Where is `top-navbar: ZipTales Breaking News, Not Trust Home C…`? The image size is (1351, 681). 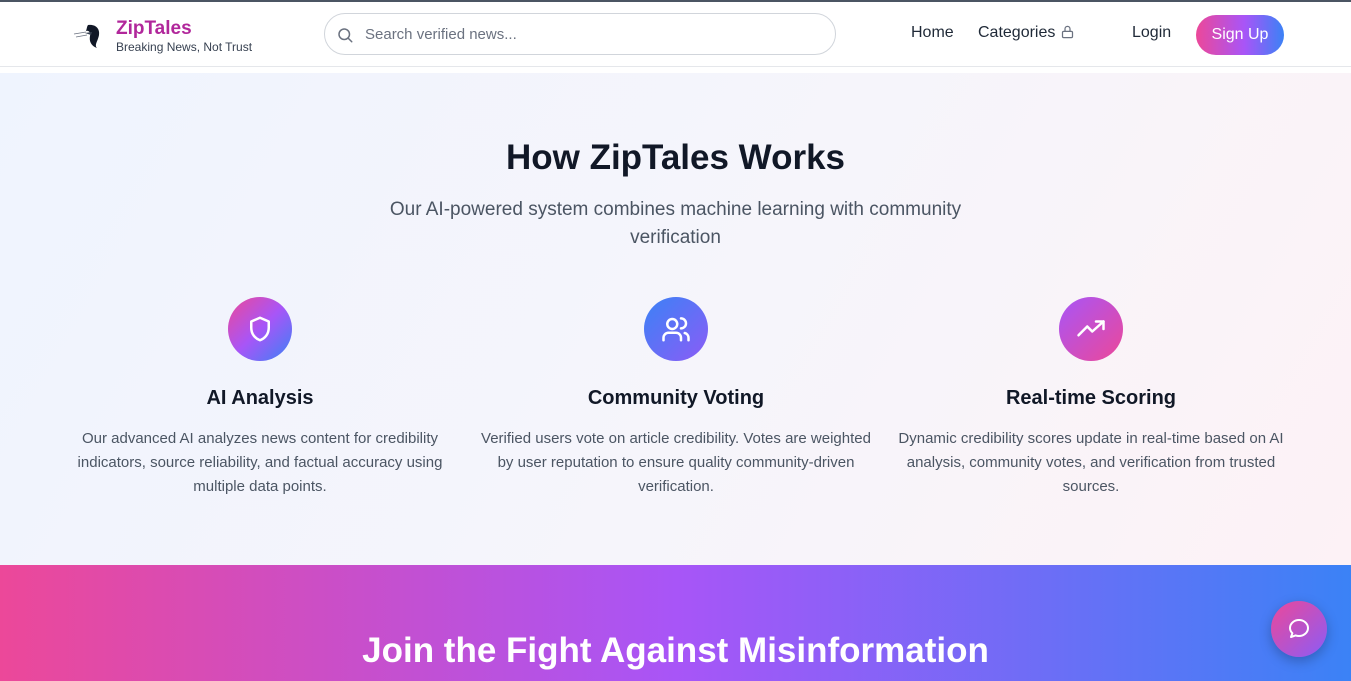
top-navbar: ZipTales Breaking News, Not Trust Home C… is located at coordinates (675, 34).